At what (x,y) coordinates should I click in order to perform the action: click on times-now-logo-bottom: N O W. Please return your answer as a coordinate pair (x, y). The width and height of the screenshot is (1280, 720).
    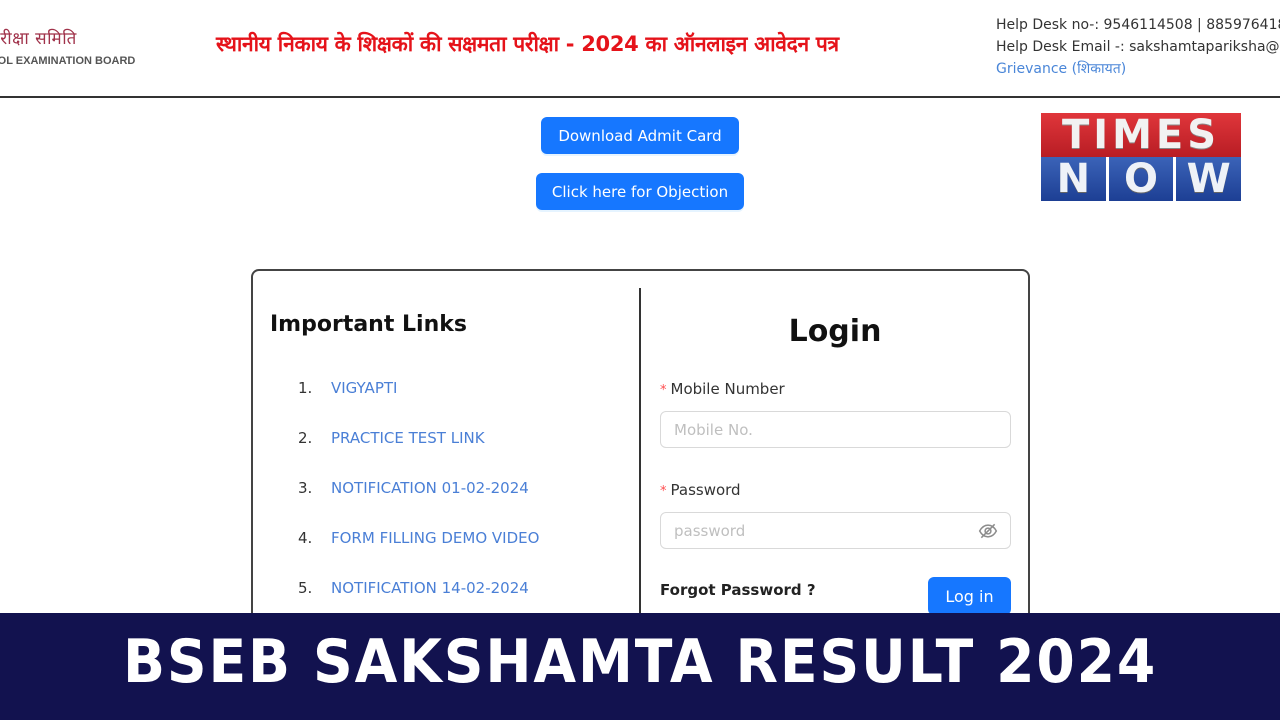
    Looking at the image, I should click on (1141, 179).